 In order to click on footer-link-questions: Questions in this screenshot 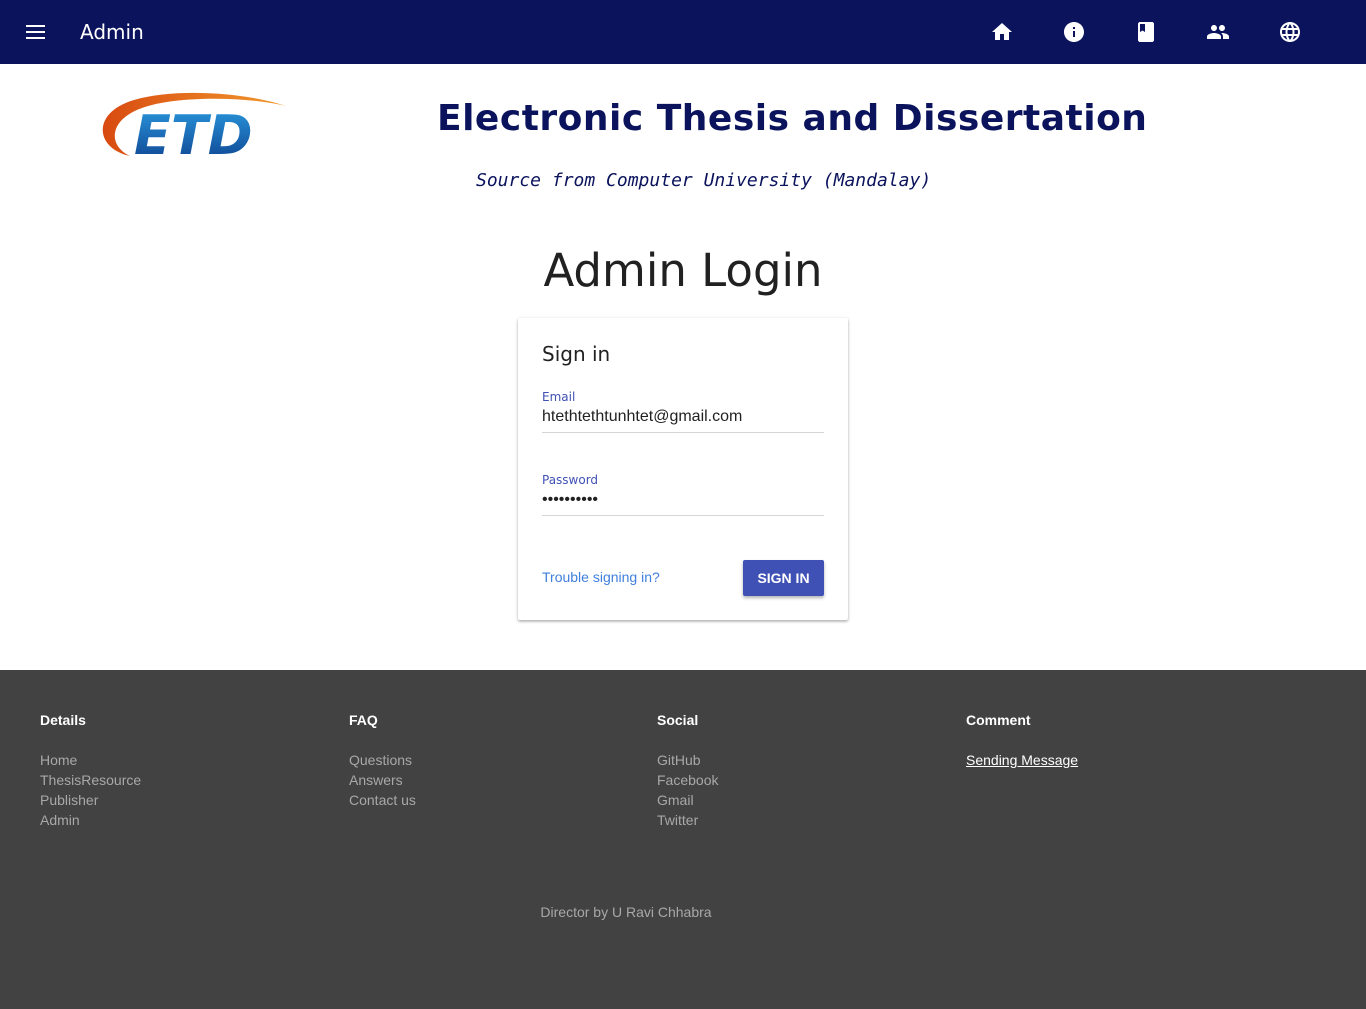, I will do `click(489, 760)`.